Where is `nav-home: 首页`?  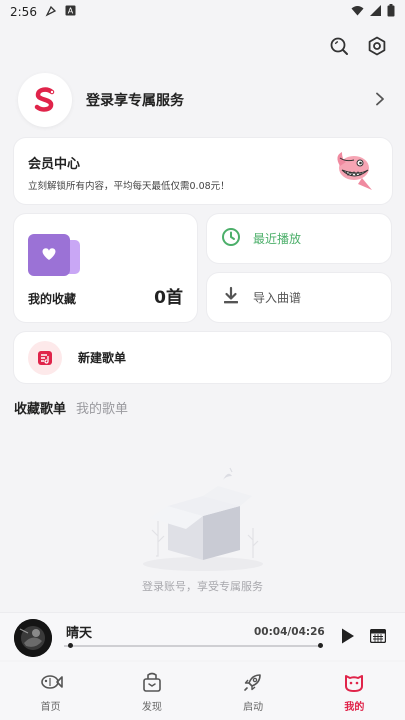 nav-home: 首页 is located at coordinates (50, 691).